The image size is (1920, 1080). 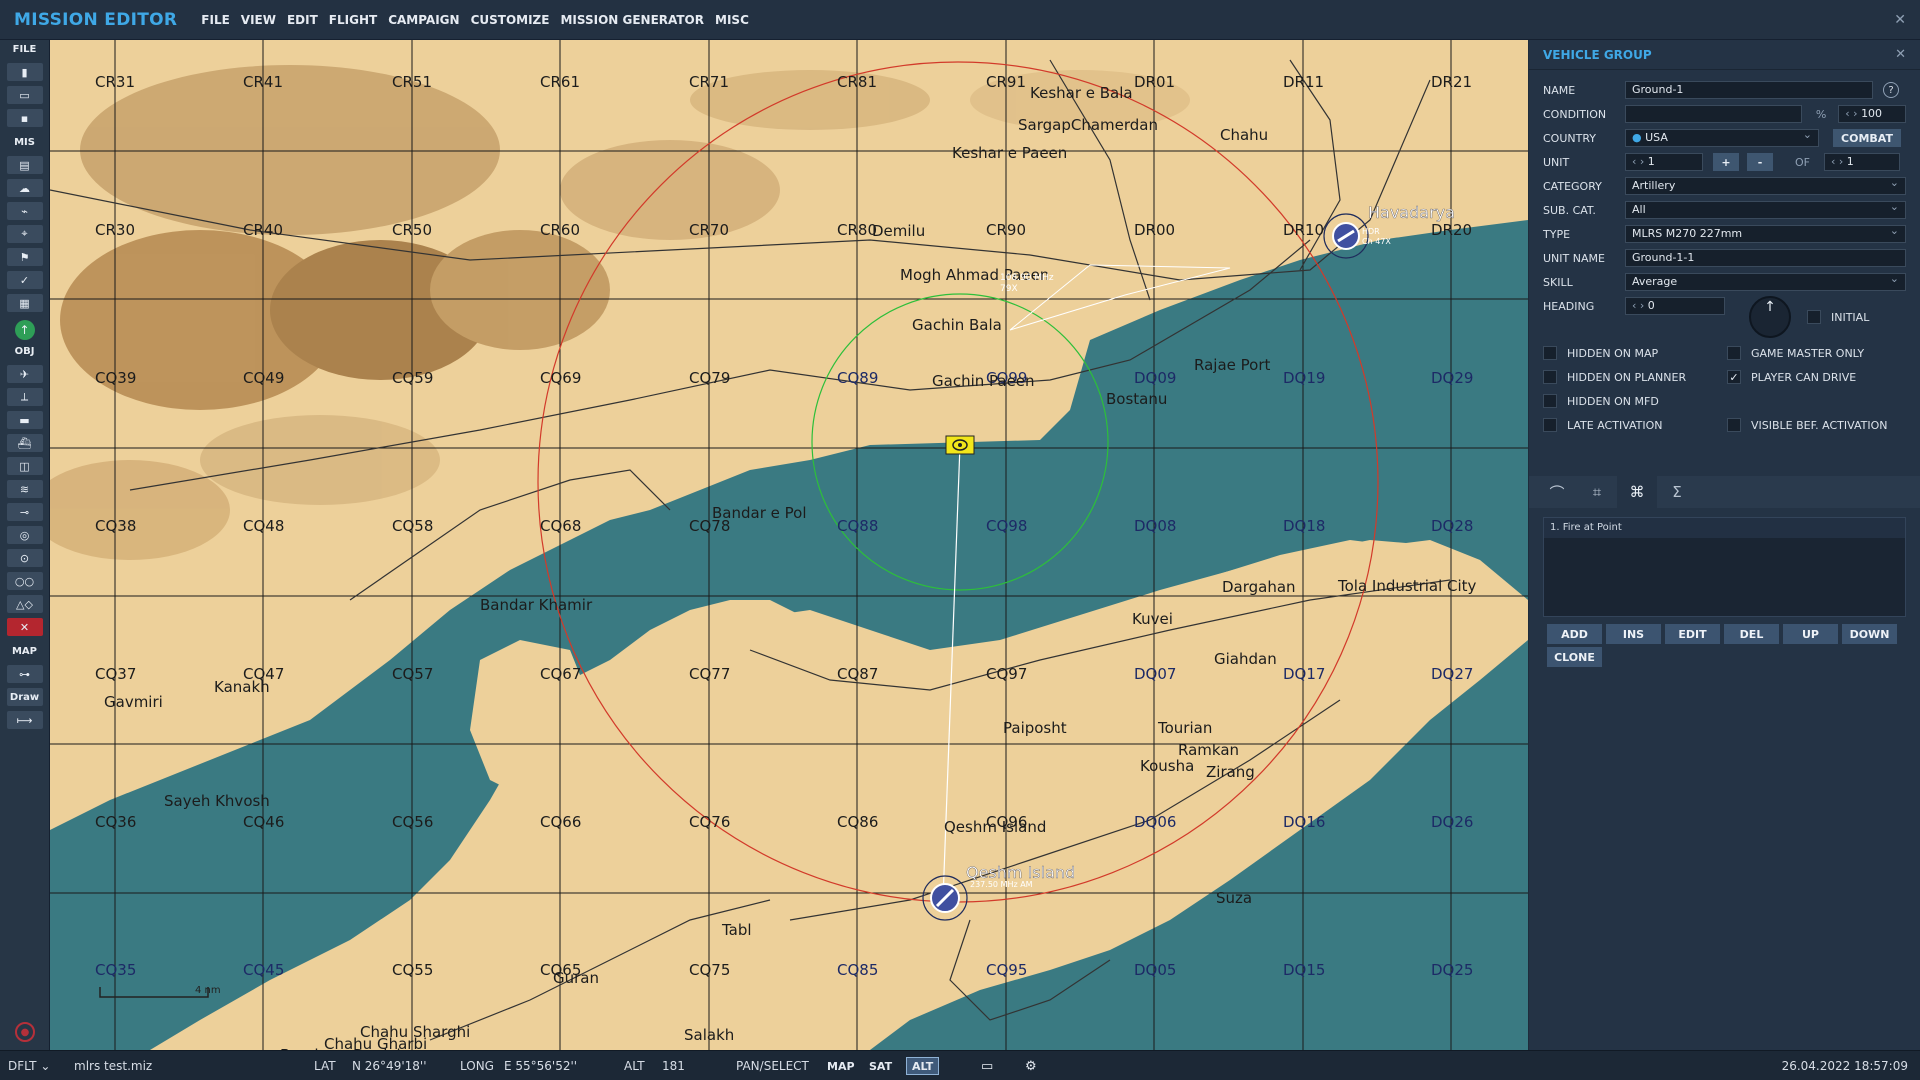 What do you see at coordinates (24, 72) in the screenshot?
I see `new-file-icon: ▮` at bounding box center [24, 72].